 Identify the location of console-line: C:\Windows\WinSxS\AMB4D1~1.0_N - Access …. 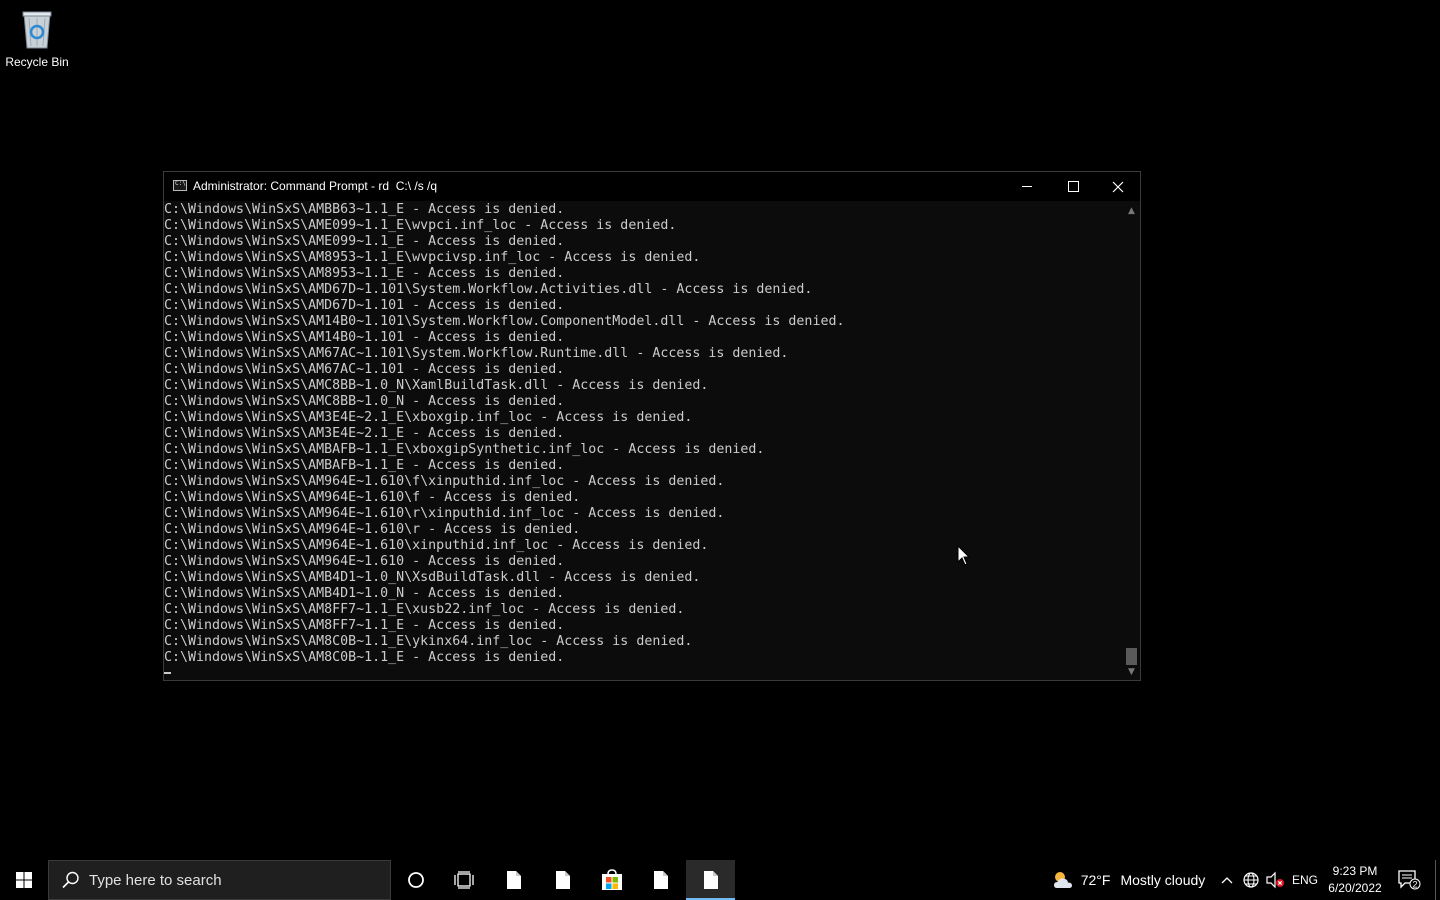
(364, 593).